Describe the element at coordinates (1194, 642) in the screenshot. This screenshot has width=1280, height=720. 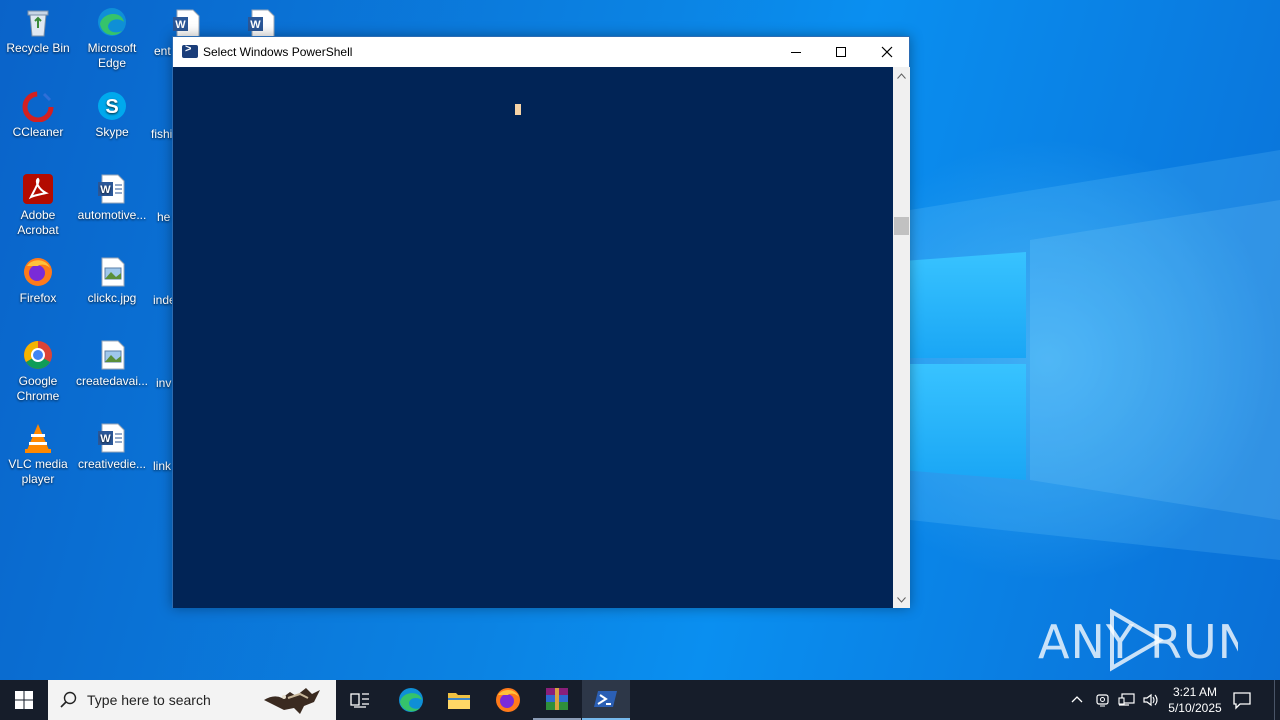
I see `svg-text: RUN` at that location.